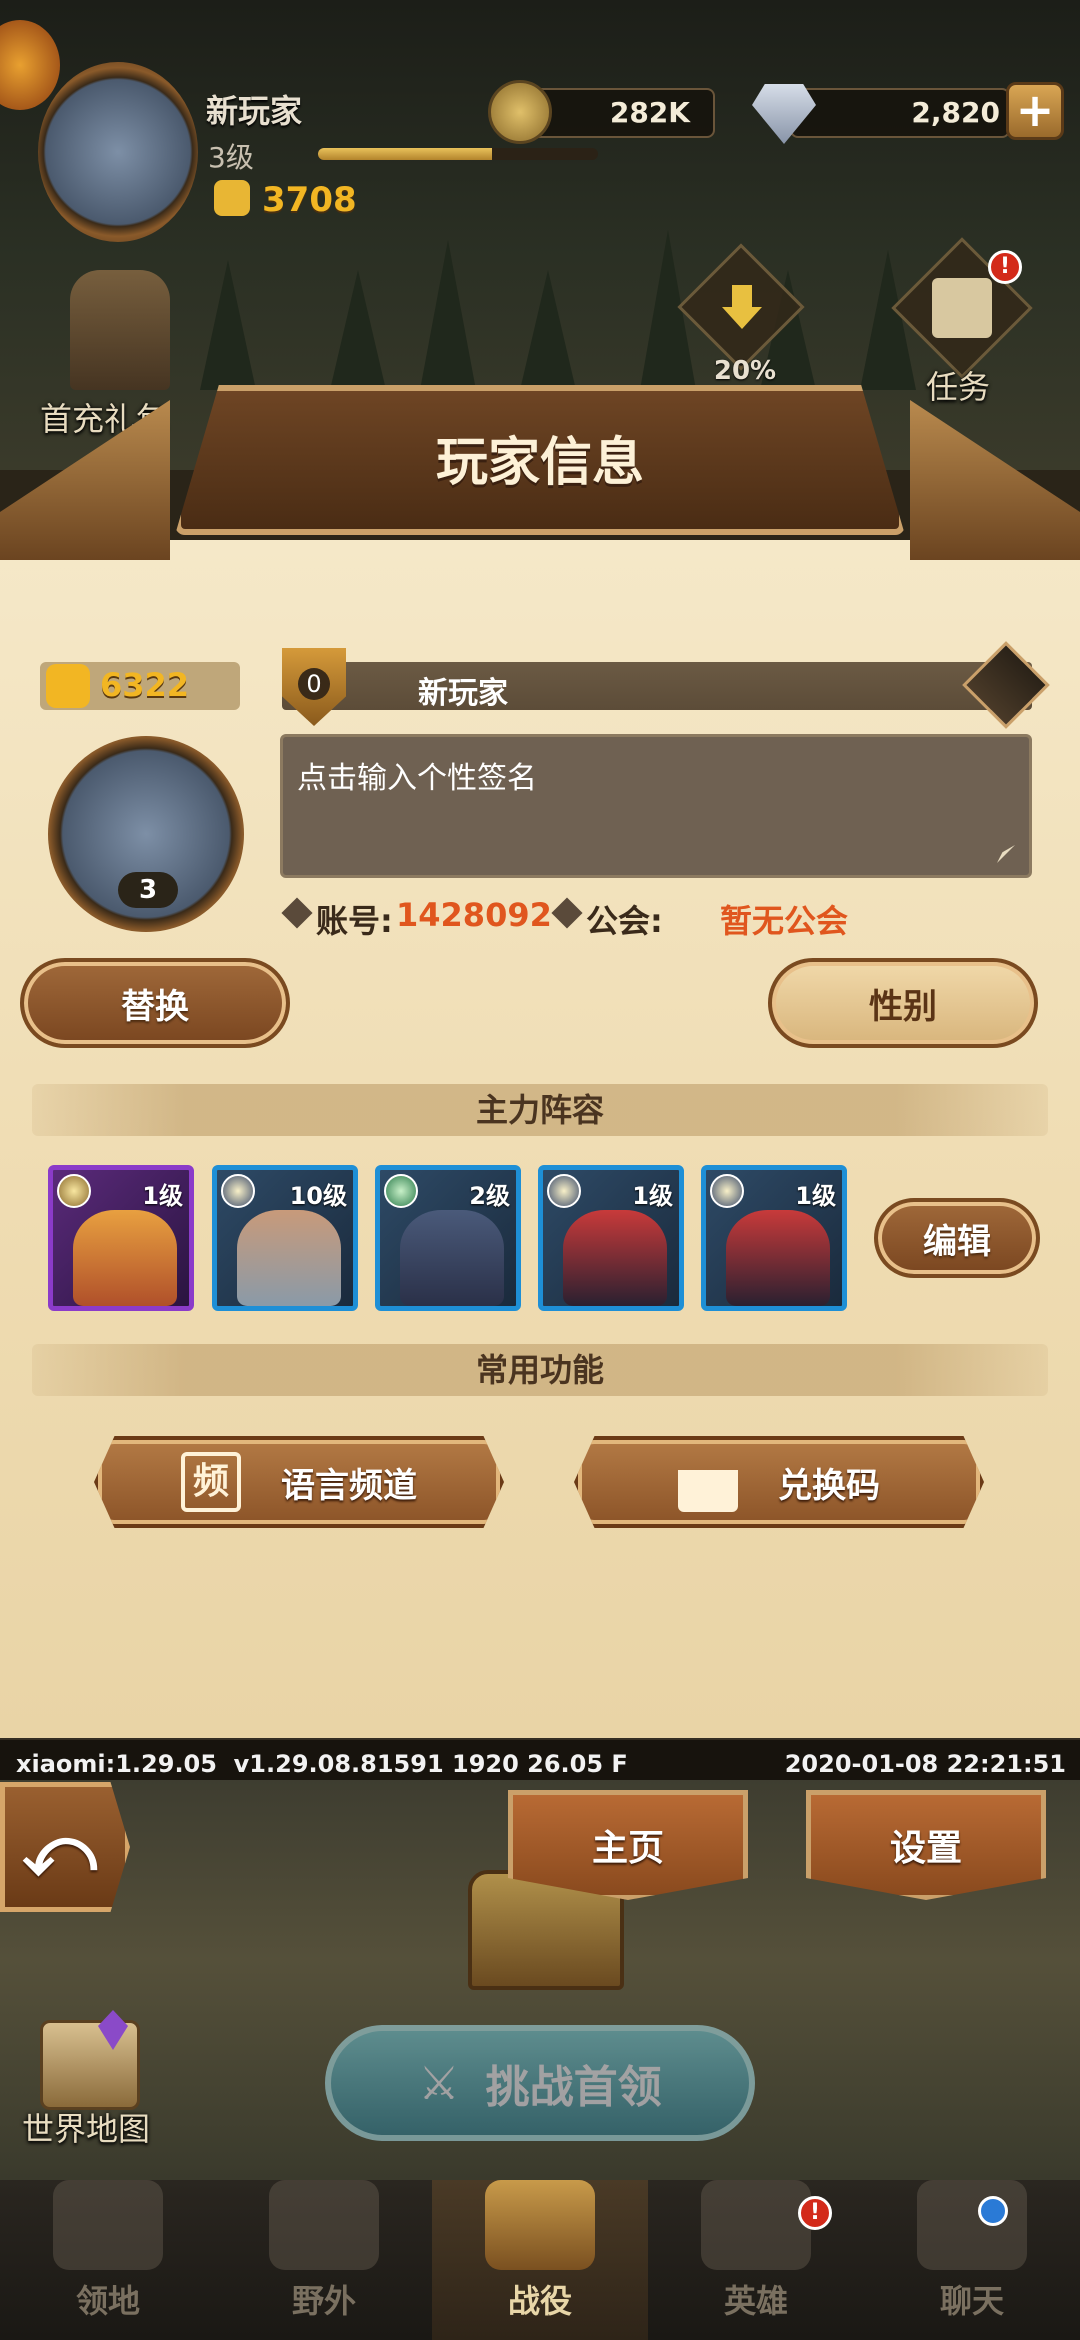  I want to click on hero-slot-2: 10级, so click(285, 1238).